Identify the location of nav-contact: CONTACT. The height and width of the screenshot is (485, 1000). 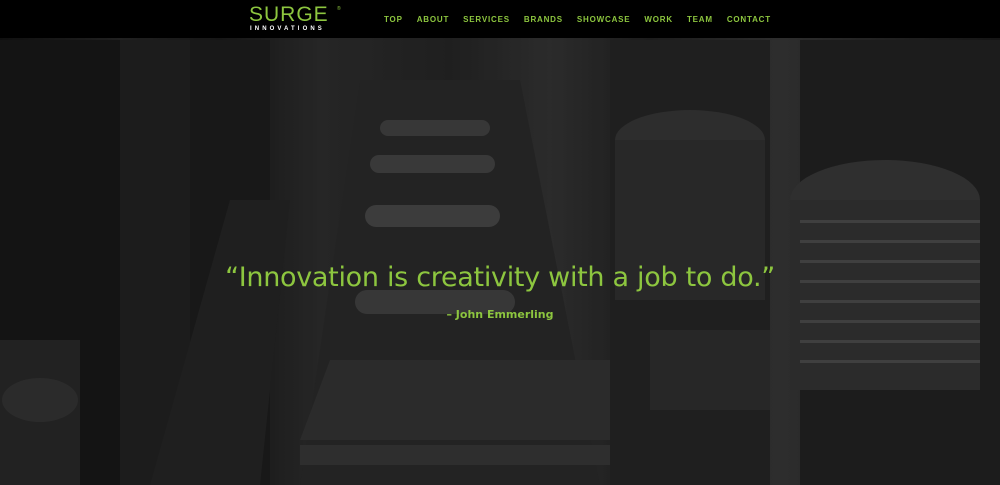
(749, 19).